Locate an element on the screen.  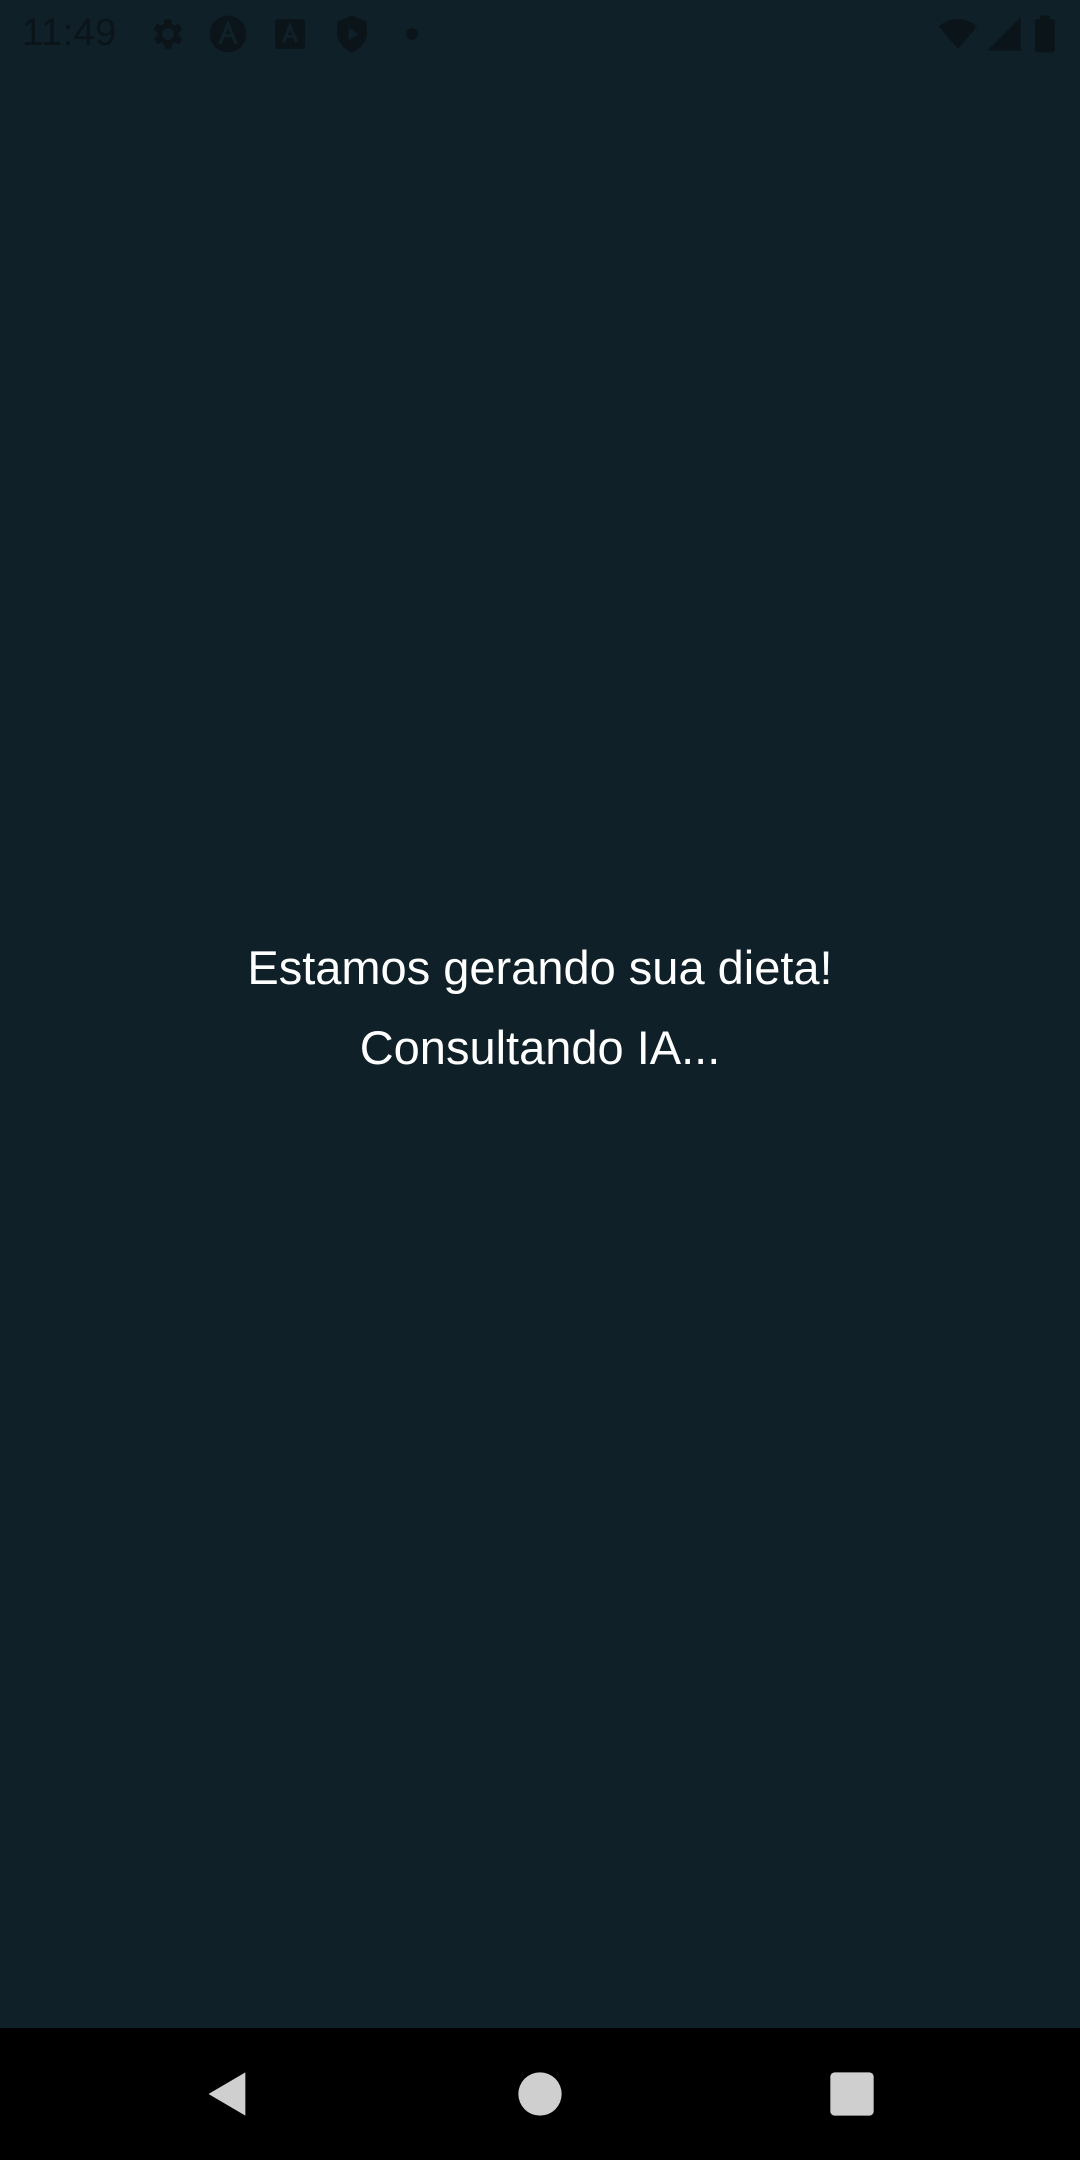
signal-icon is located at coordinates (1004, 34).